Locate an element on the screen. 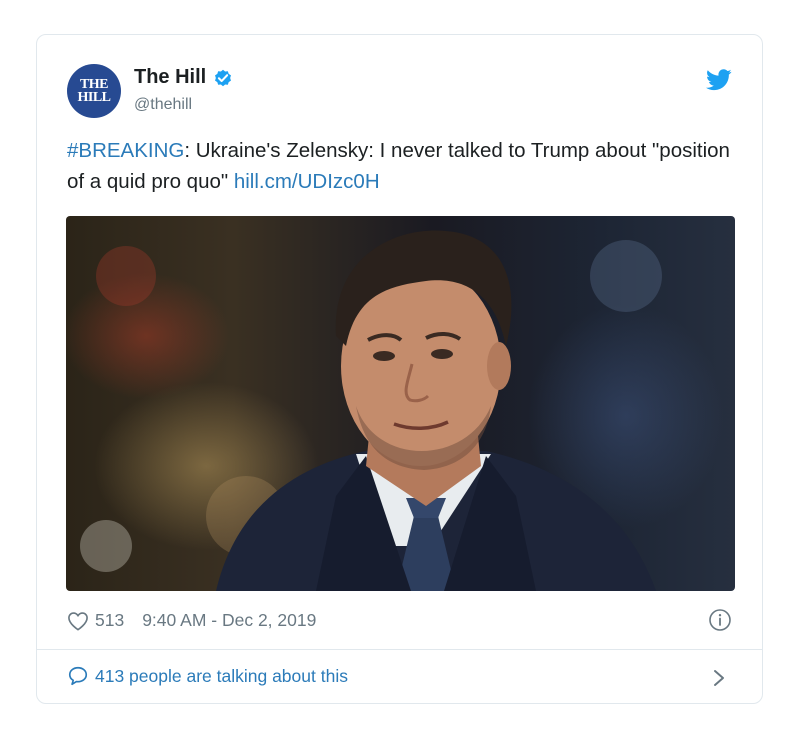  heart-icon is located at coordinates (78, 621).